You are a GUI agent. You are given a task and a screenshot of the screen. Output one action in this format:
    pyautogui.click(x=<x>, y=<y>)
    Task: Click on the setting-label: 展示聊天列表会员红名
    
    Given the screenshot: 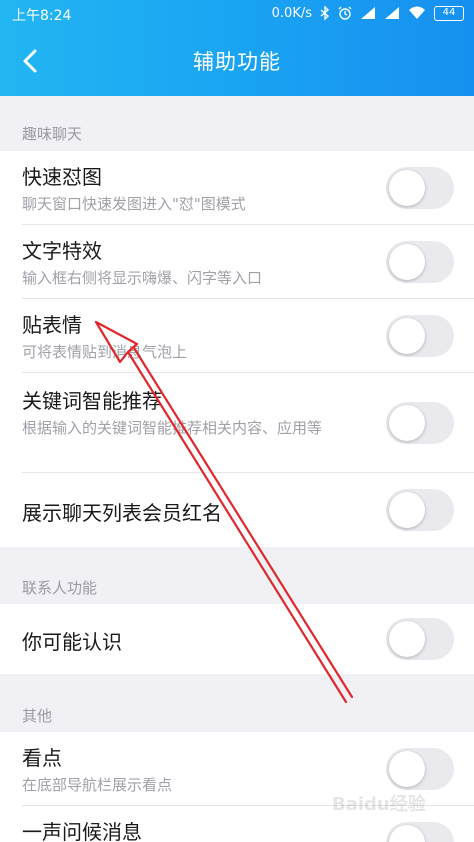 What is the action you would take?
    pyautogui.click(x=122, y=513)
    